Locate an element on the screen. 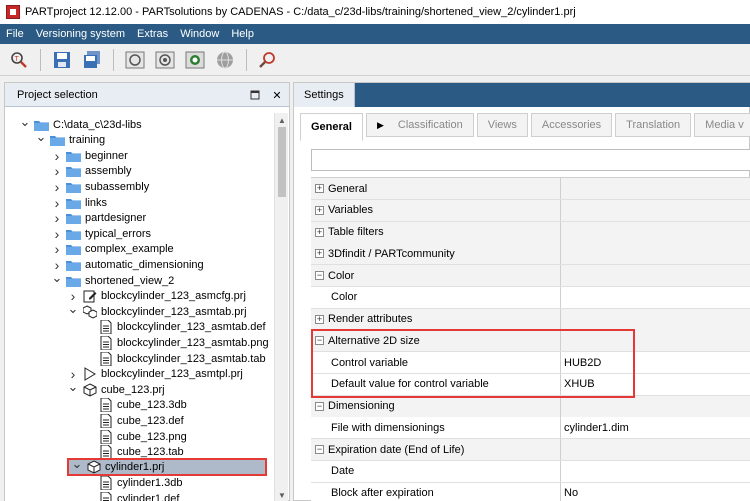 The width and height of the screenshot is (750, 501). settings-panel-tab: Settings is located at coordinates (324, 95).